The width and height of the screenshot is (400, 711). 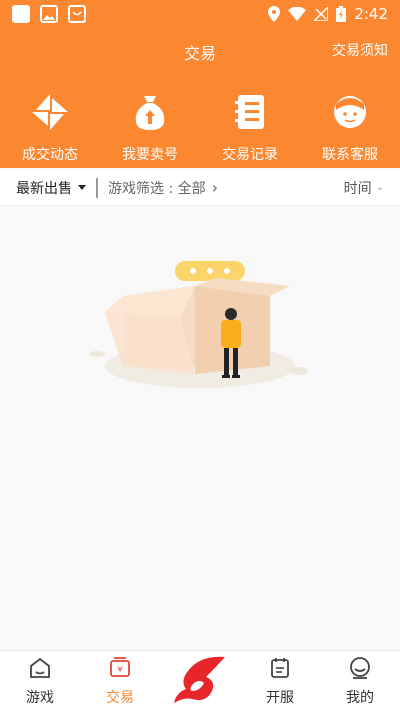 I want to click on calendar-icon, so click(x=280, y=668).